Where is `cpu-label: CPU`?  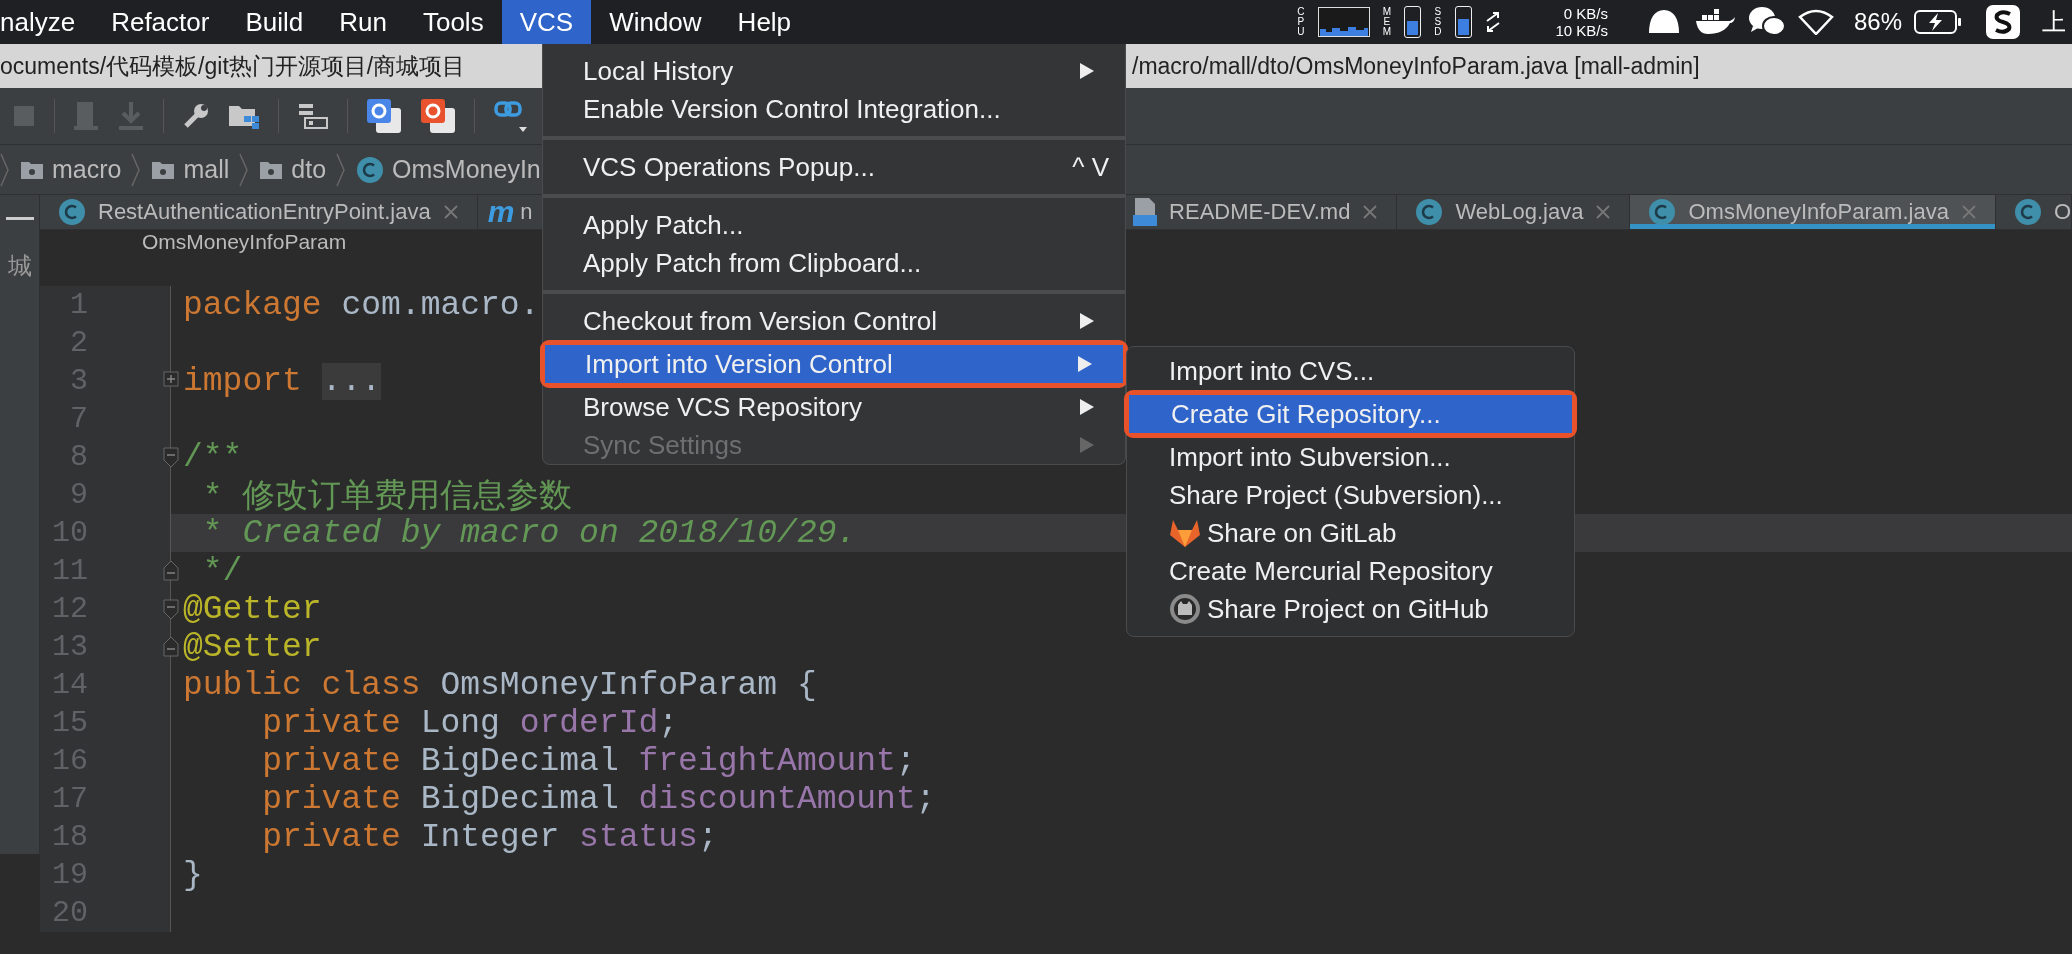
cpu-label: CPU is located at coordinates (1301, 22).